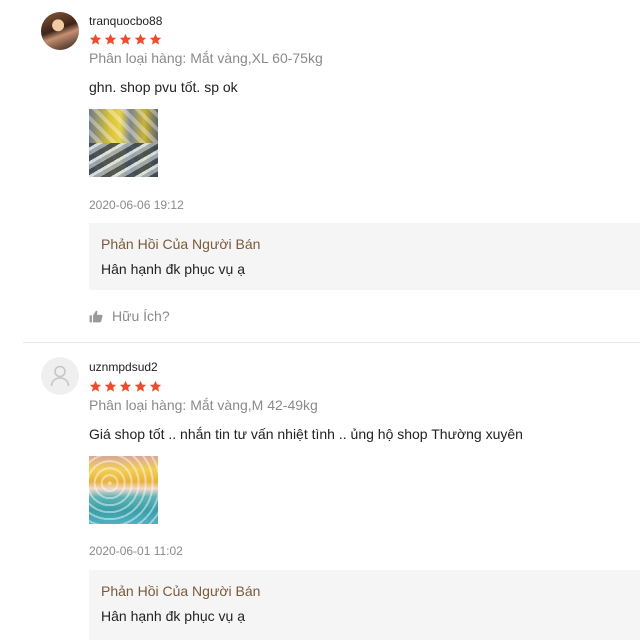 This screenshot has width=640, height=640. Describe the element at coordinates (136, 205) in the screenshot. I see `review-date: 2020-06-06 19:12` at that location.